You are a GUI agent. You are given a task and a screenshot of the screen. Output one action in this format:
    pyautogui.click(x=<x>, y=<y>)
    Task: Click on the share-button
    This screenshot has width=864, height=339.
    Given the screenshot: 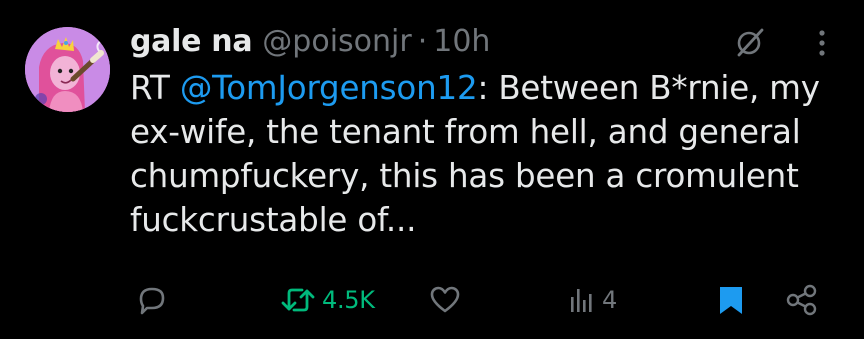 What is the action you would take?
    pyautogui.click(x=802, y=300)
    